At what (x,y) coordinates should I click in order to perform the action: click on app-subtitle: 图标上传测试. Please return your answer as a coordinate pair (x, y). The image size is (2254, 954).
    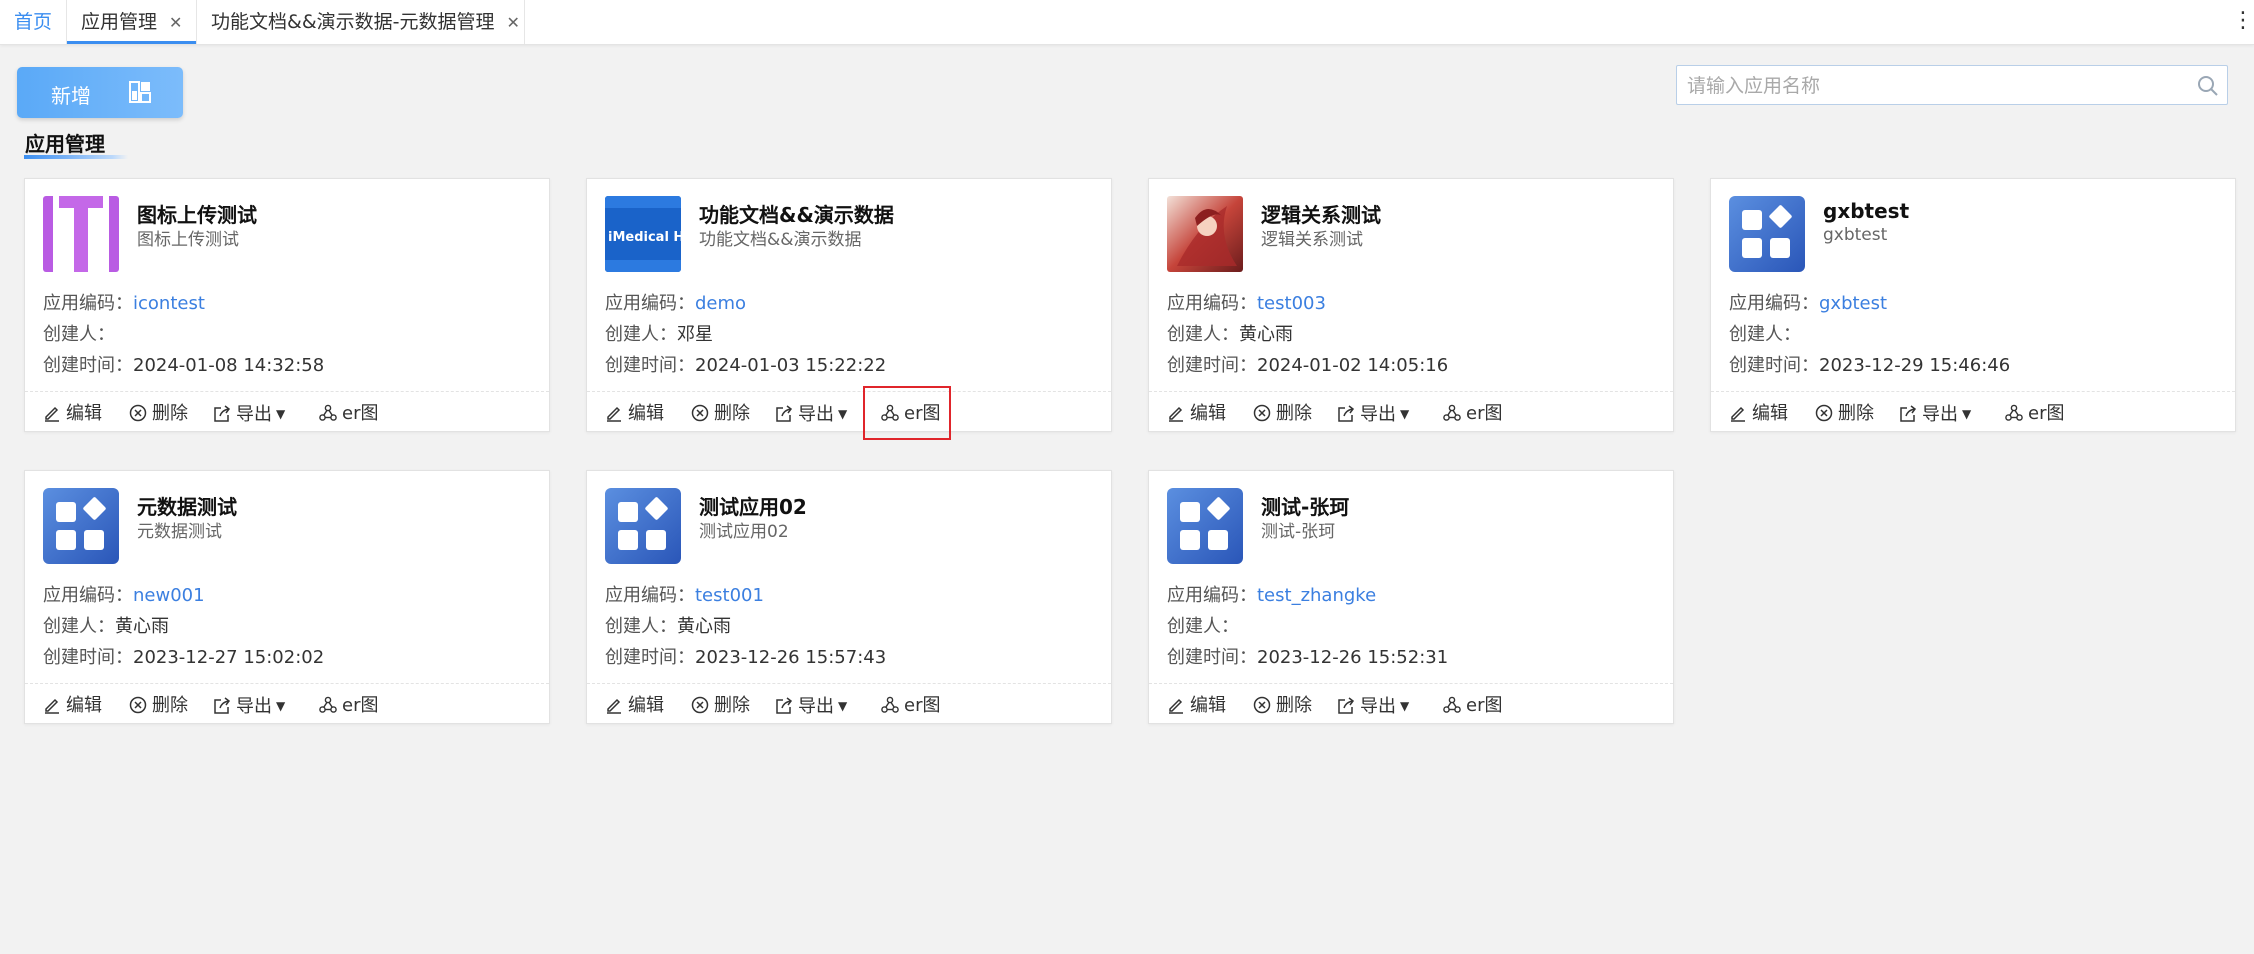
    Looking at the image, I should click on (188, 240).